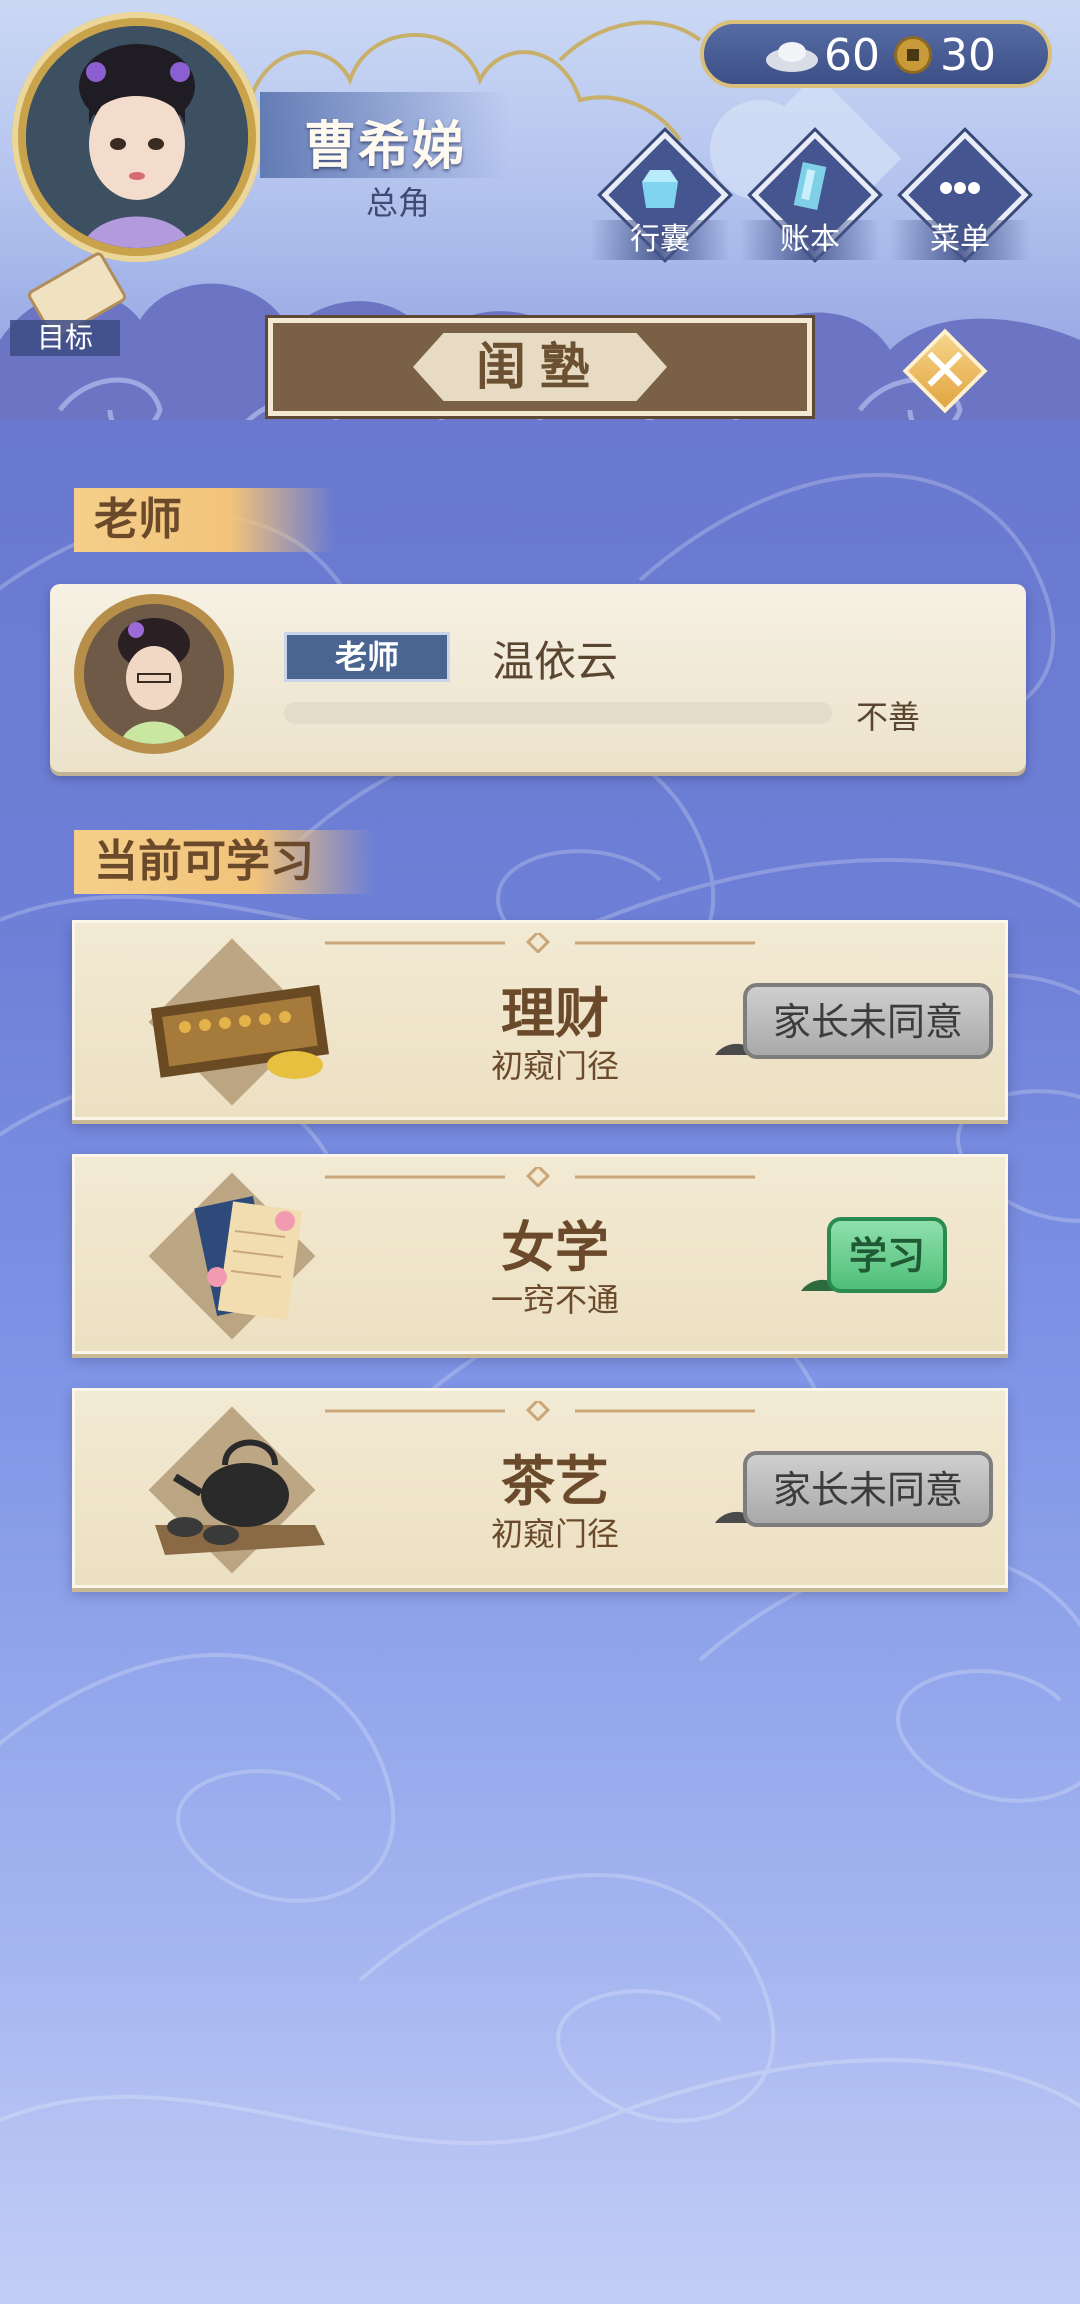 This screenshot has width=1080, height=2304. I want to click on title-banner: 闺塾, so click(540, 367).